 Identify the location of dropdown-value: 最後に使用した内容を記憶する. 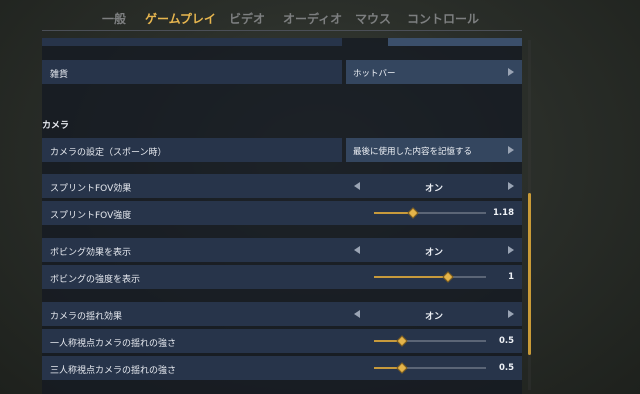
(413, 152).